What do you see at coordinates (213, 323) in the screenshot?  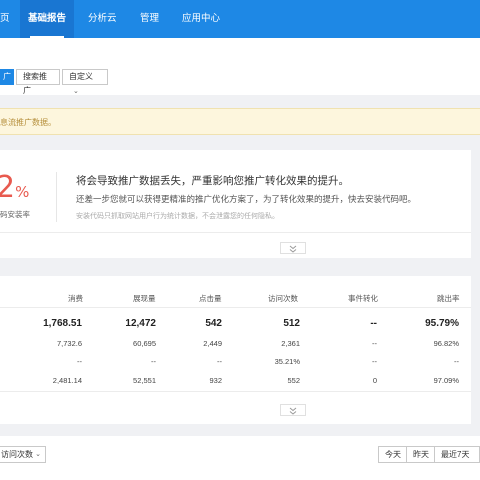 I see `table-cell: 542` at bounding box center [213, 323].